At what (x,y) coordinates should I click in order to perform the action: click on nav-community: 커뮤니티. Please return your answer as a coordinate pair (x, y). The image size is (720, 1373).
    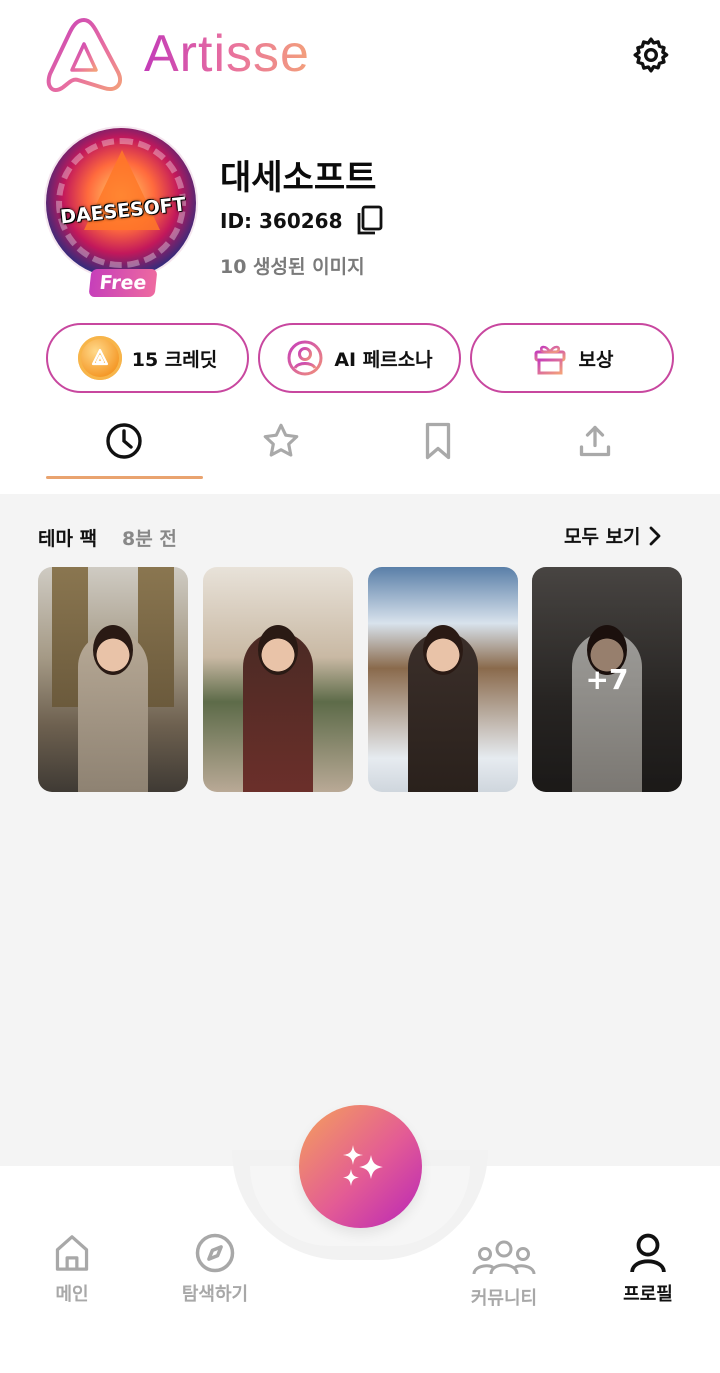
    Looking at the image, I should click on (504, 1274).